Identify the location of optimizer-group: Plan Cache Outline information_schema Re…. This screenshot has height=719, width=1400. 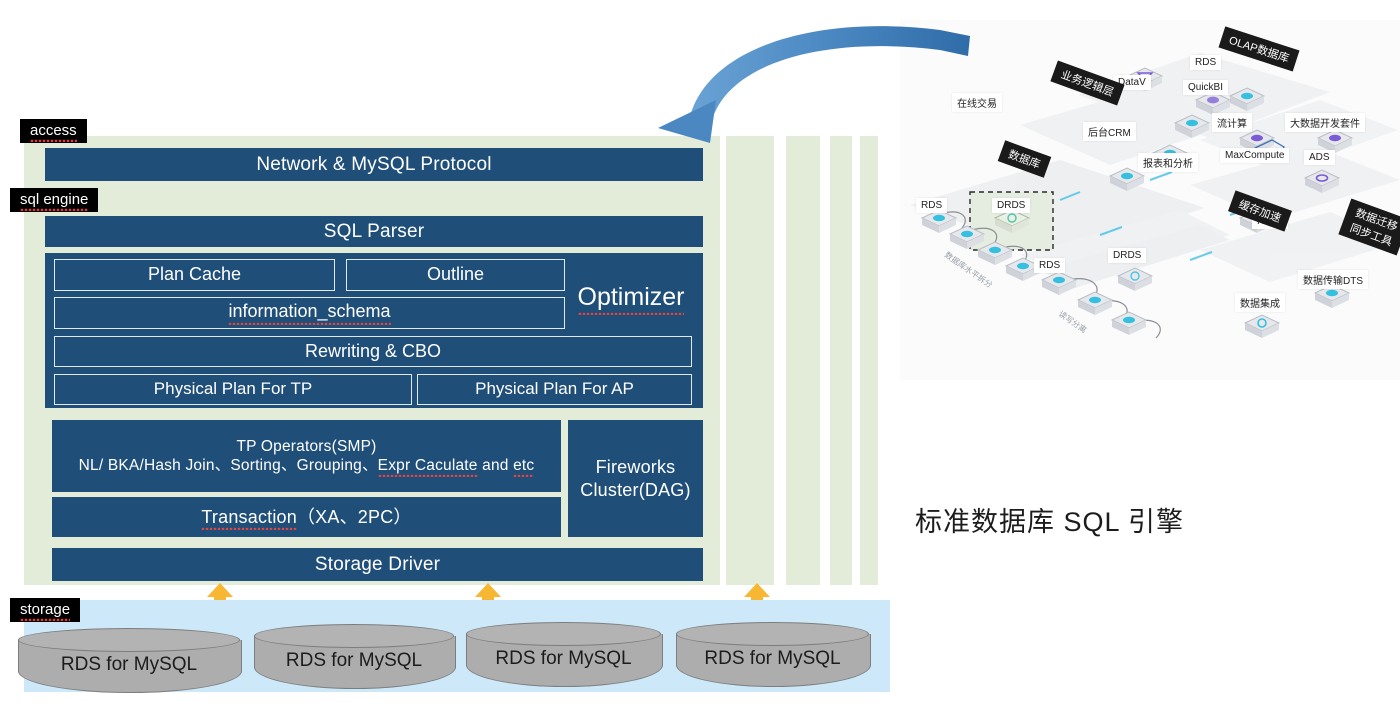
(374, 330).